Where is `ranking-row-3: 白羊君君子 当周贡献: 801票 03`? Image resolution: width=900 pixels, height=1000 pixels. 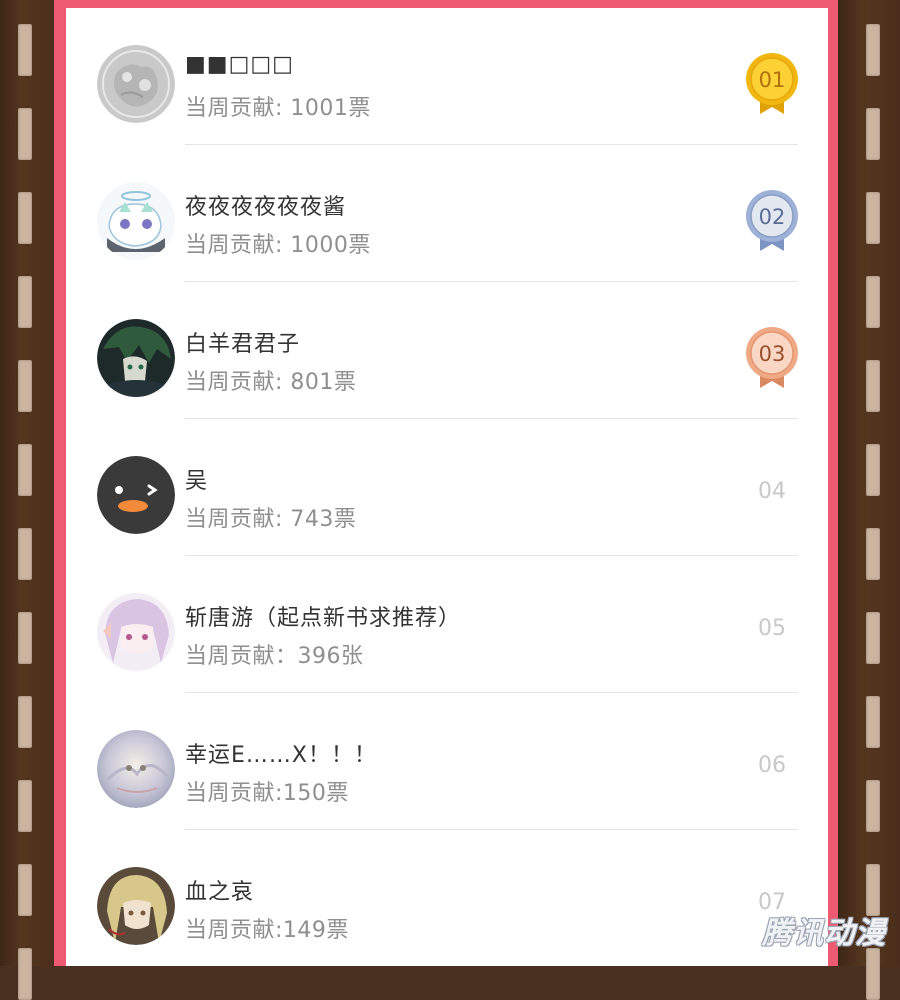
ranking-row-3: 白羊君君子 当周贡献: 801票 03 is located at coordinates (447, 350).